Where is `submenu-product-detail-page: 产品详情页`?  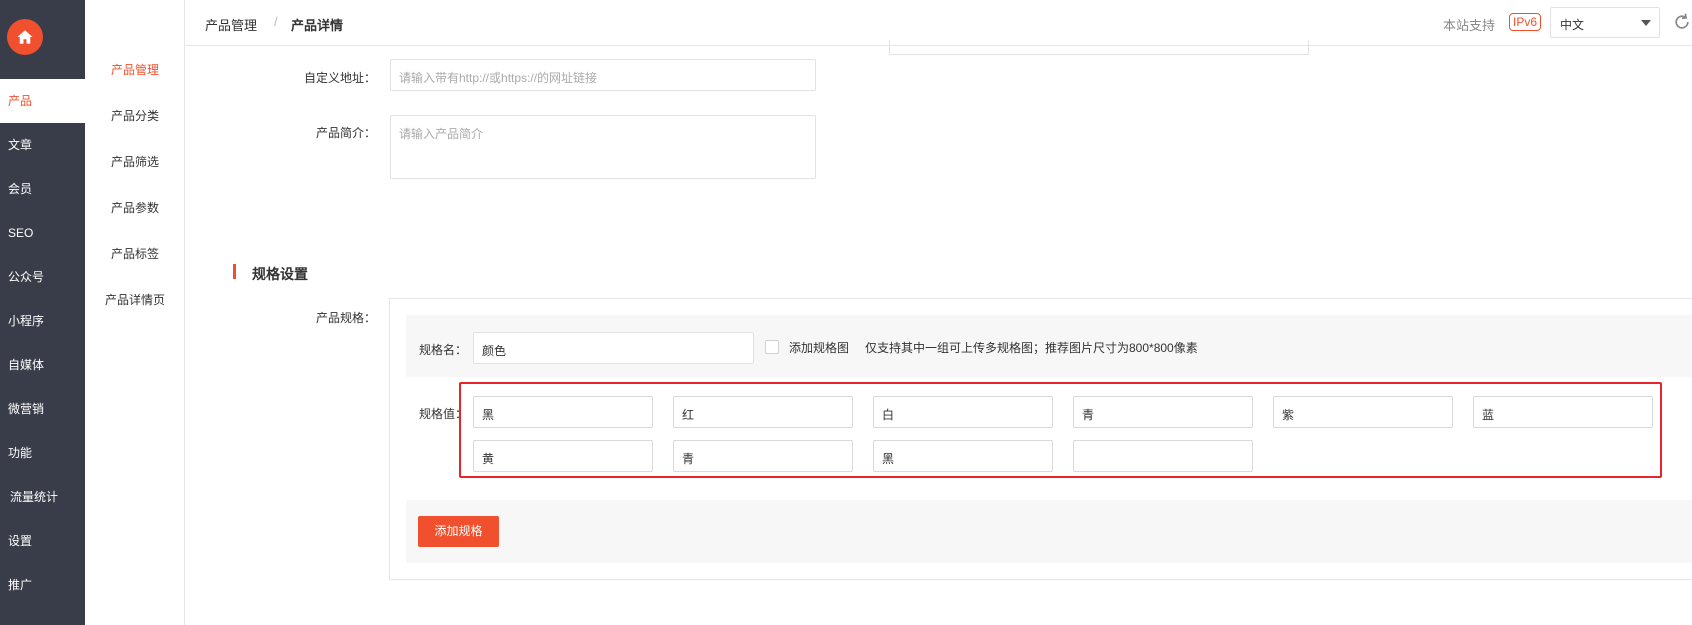
submenu-product-detail-page: 产品详情页 is located at coordinates (135, 299).